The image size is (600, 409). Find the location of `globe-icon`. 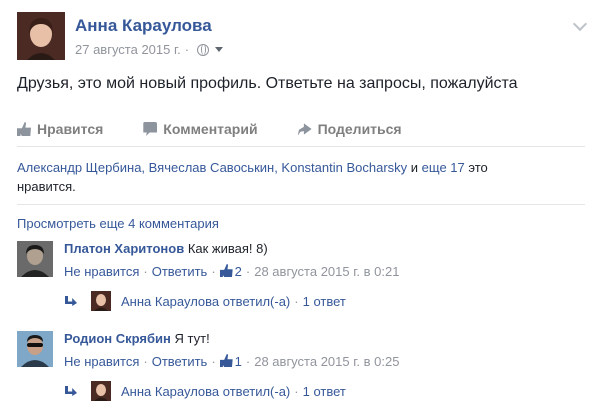

globe-icon is located at coordinates (203, 49).